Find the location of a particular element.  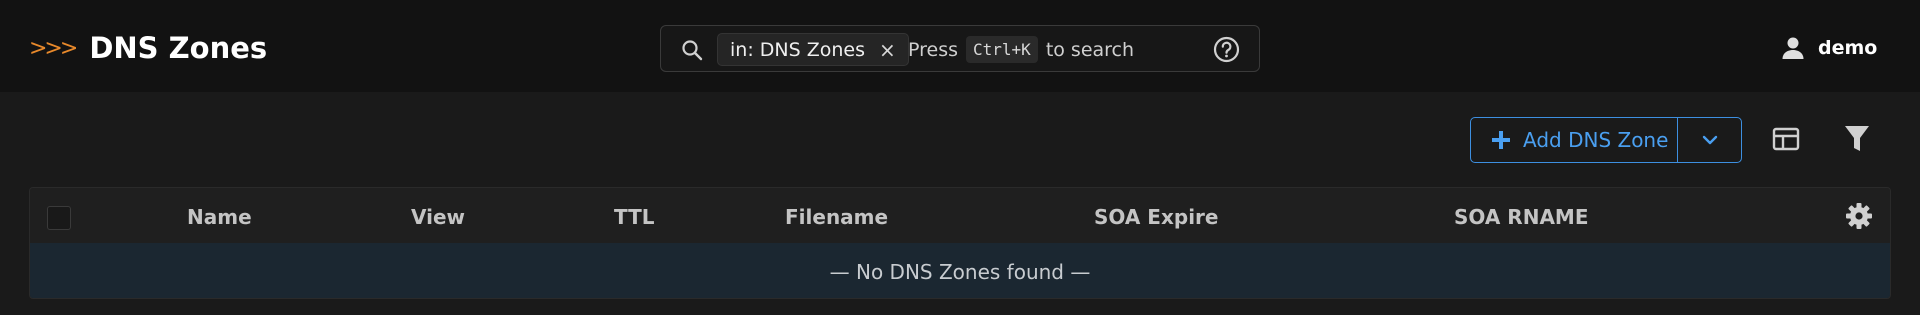

column-header-ttl: TTL is located at coordinates (634, 217).